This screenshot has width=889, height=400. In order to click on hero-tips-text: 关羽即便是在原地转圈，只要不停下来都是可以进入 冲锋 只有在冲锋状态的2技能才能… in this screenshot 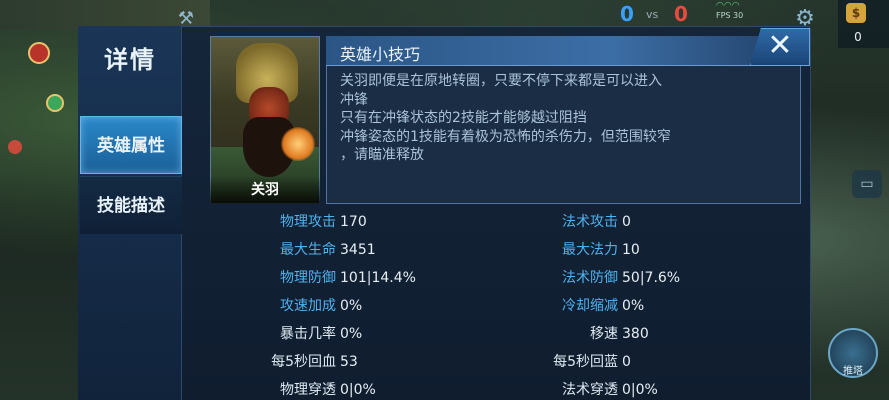, I will do `click(545, 118)`.